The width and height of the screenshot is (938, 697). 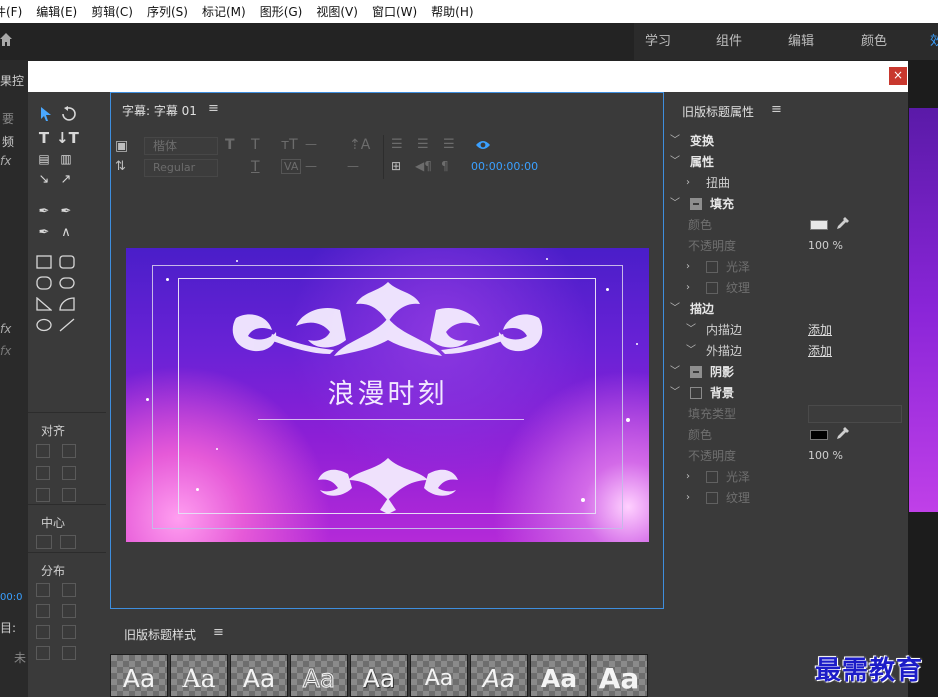 What do you see at coordinates (445, 166) in the screenshot?
I see `paragraph-icon: ¶` at bounding box center [445, 166].